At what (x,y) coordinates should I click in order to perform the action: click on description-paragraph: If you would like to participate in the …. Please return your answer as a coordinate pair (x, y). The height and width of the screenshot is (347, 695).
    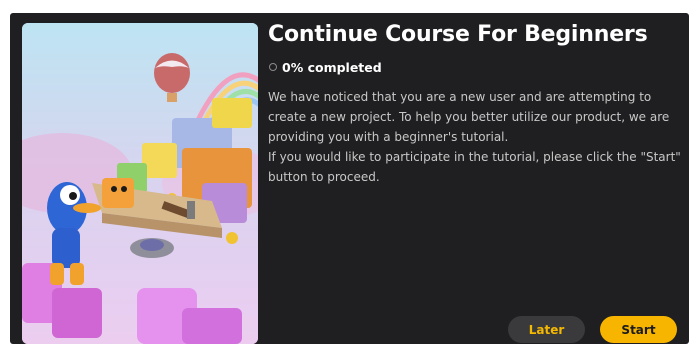
    Looking at the image, I should click on (474, 167).